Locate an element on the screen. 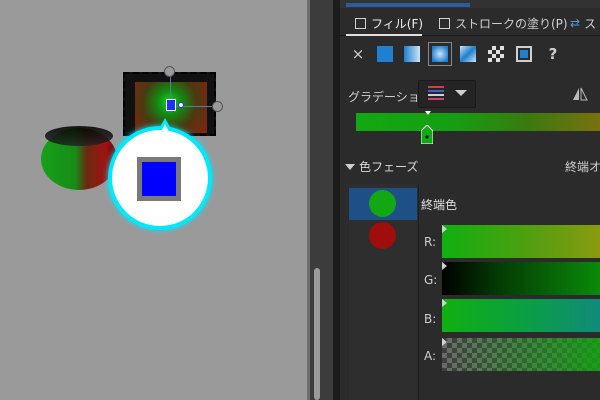 The height and width of the screenshot is (400, 600). ellipse-object is located at coordinates (79, 158).